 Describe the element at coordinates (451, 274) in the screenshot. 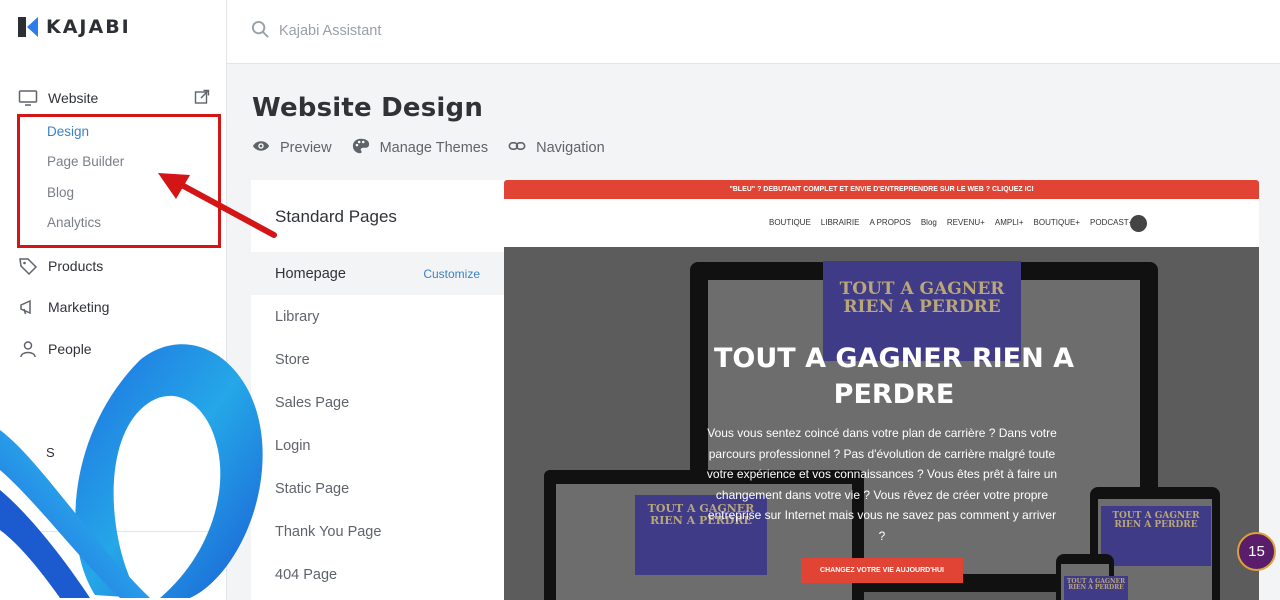

I see `customize-link: Customize` at that location.